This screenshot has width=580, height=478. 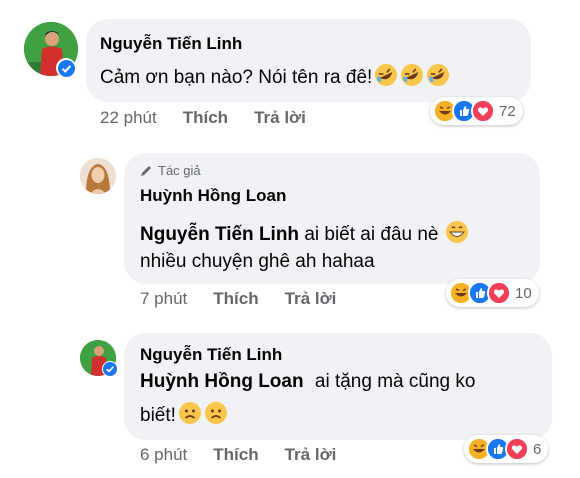 What do you see at coordinates (395, 381) in the screenshot?
I see `comment-body: ai tặng mà cũng ko` at bounding box center [395, 381].